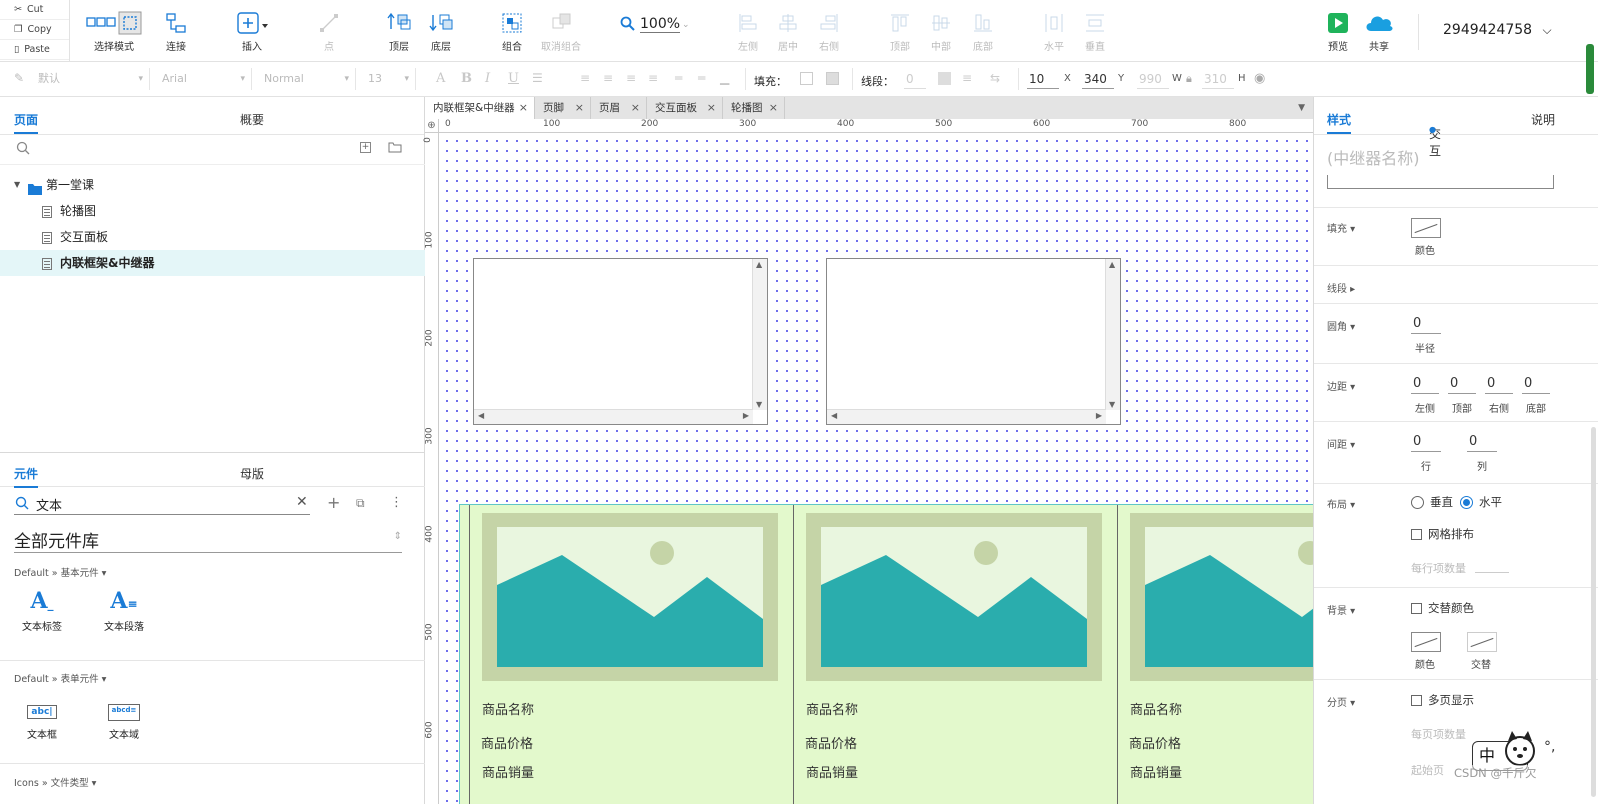  I want to click on lock-icon: 🔒︎, so click(1189, 79).